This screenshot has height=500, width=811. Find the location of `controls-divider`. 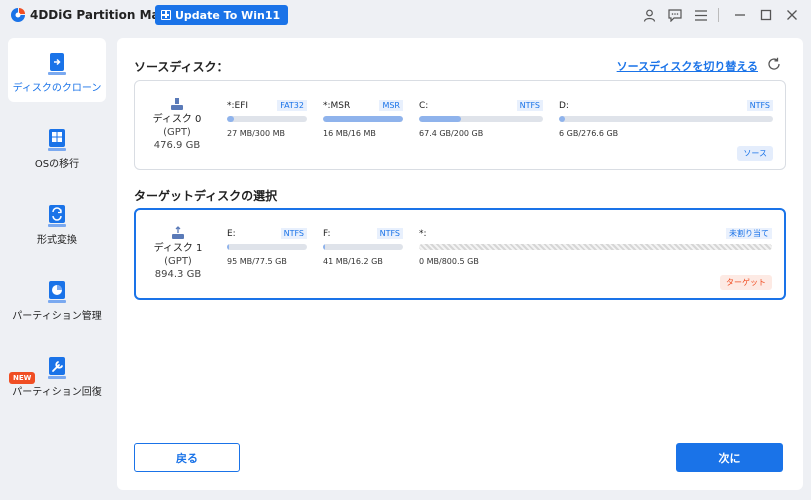

controls-divider is located at coordinates (718, 15).